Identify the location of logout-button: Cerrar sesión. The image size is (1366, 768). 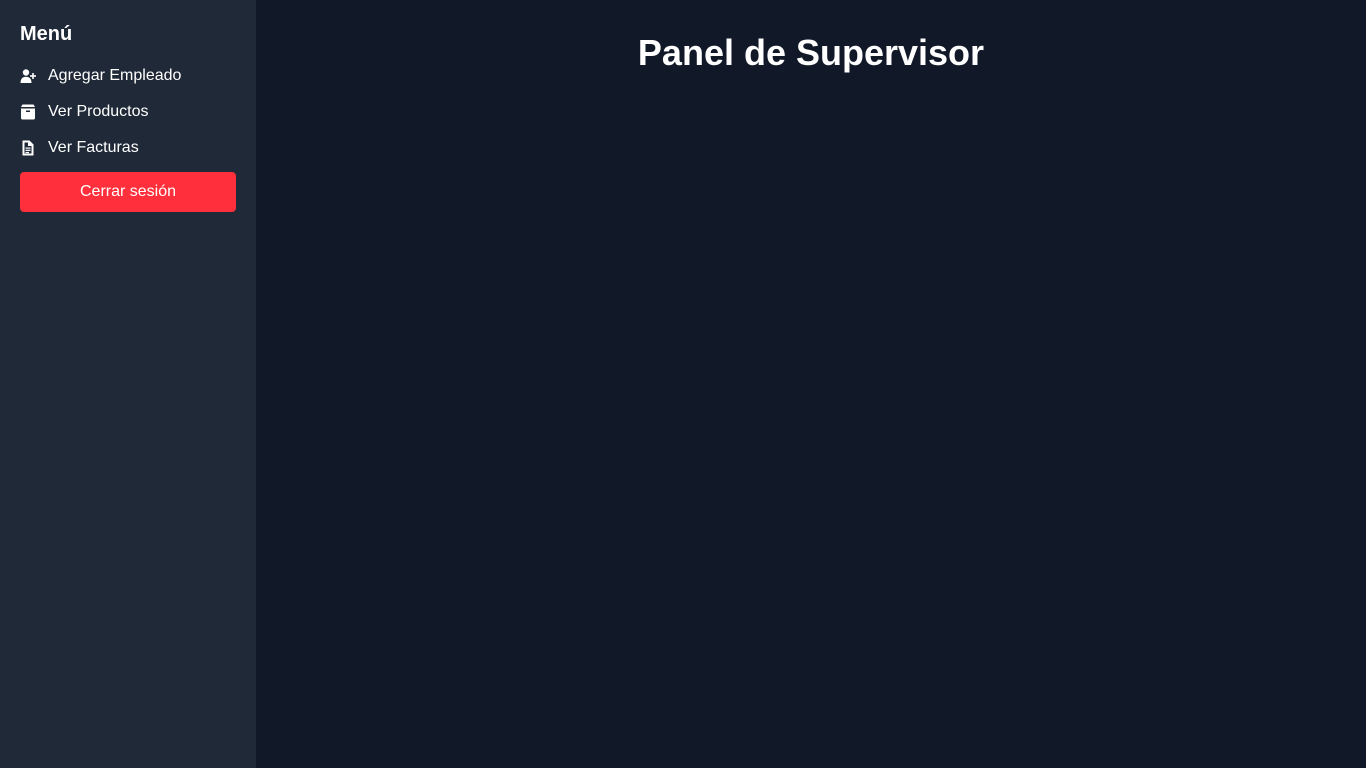
(128, 192).